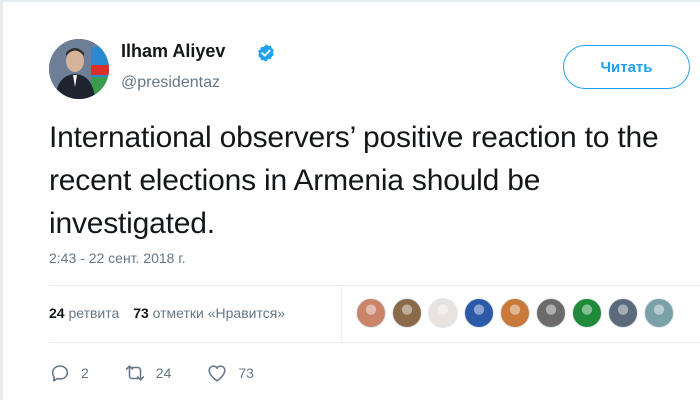  What do you see at coordinates (141, 313) in the screenshot?
I see `likes-count: 73` at bounding box center [141, 313].